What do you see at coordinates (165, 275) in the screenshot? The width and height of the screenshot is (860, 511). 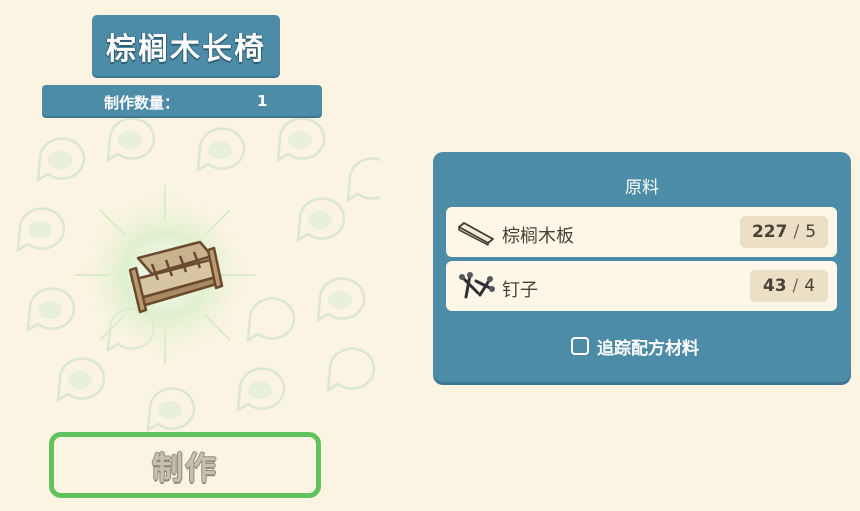 I see `wooden-bench-icon` at bounding box center [165, 275].